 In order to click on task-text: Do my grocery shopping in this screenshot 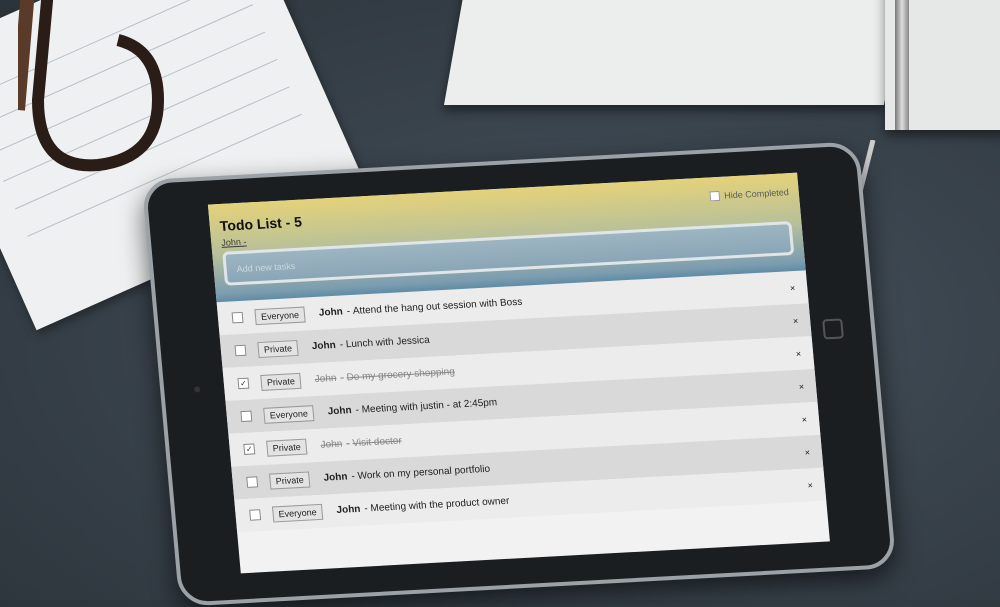, I will do `click(401, 375)`.